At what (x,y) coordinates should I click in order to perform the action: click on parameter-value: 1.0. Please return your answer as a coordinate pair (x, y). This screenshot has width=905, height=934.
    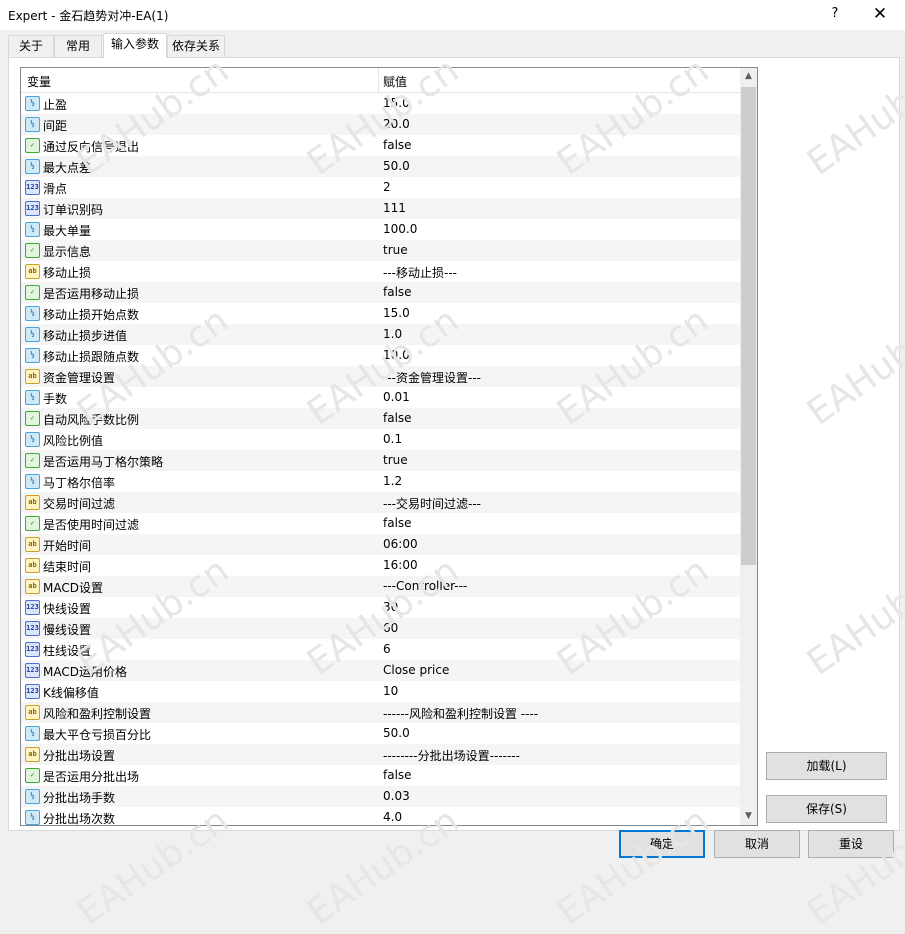
    Looking at the image, I should click on (392, 334).